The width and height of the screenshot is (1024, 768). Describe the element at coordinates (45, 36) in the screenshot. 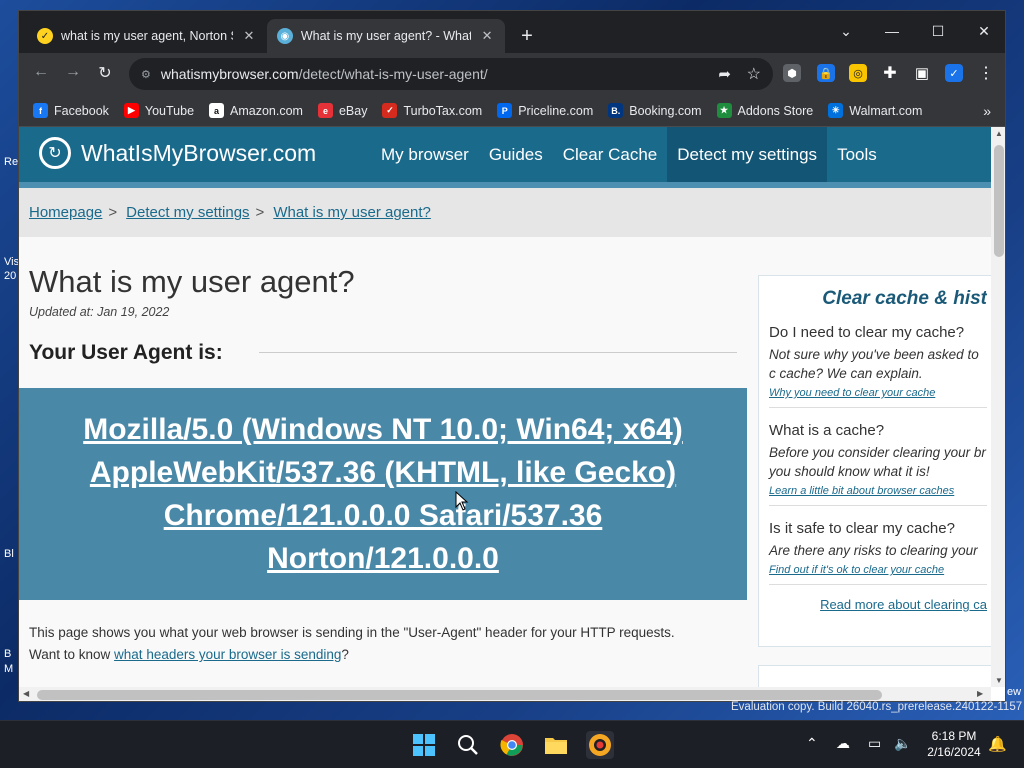

I see `norton-icon: ✓` at that location.